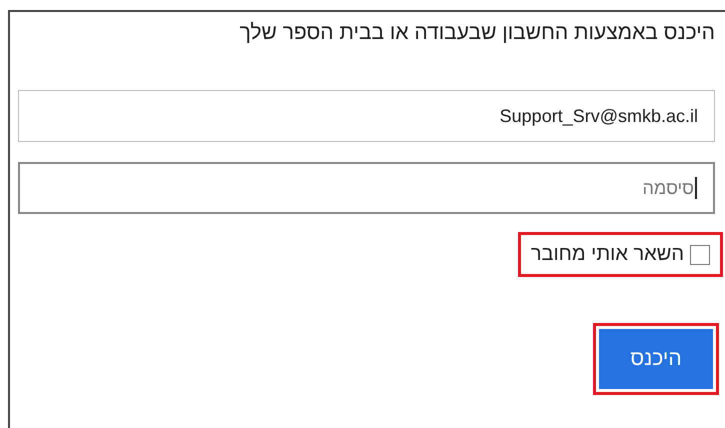 The height and width of the screenshot is (428, 725). Describe the element at coordinates (696, 188) in the screenshot. I see `text-cursor` at that location.